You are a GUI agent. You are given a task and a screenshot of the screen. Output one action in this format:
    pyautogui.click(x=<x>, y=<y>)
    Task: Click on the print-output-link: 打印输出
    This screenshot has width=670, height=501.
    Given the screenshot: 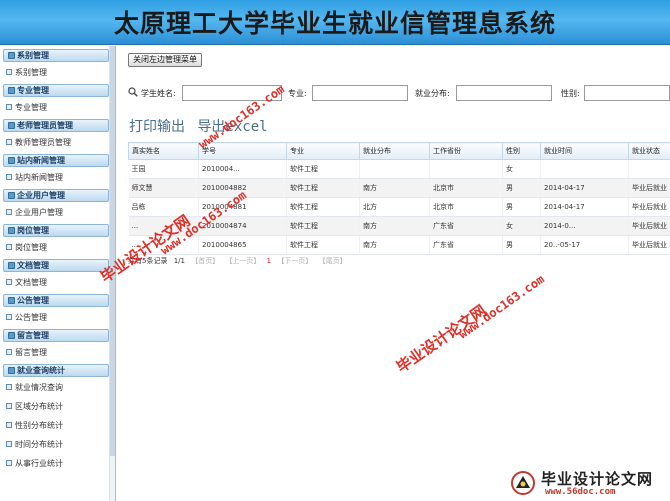 What is the action you would take?
    pyautogui.click(x=157, y=127)
    